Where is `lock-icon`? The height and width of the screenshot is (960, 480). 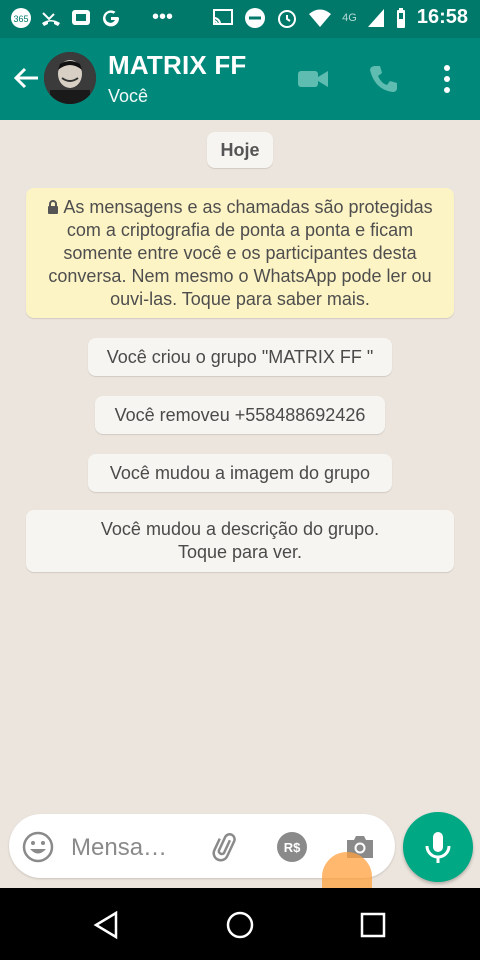 lock-icon is located at coordinates (53, 207).